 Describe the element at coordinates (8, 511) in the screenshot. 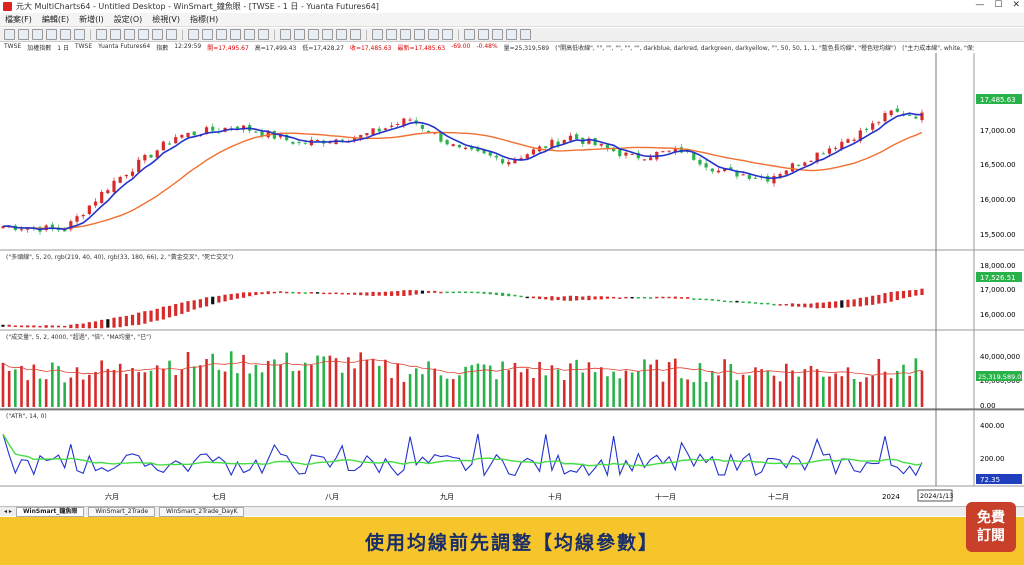

I see `tab-nav-icon: ◂ ▸` at that location.